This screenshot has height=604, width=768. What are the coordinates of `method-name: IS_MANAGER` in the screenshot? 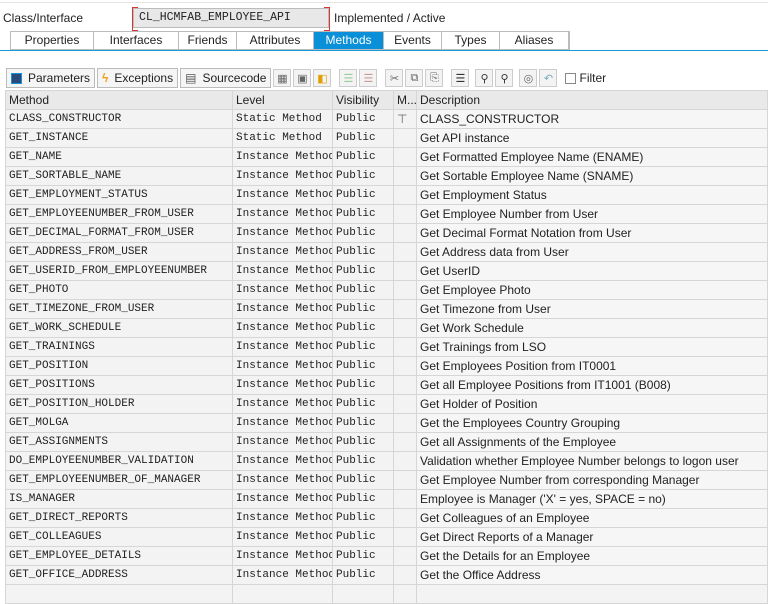 It's located at (119, 499).